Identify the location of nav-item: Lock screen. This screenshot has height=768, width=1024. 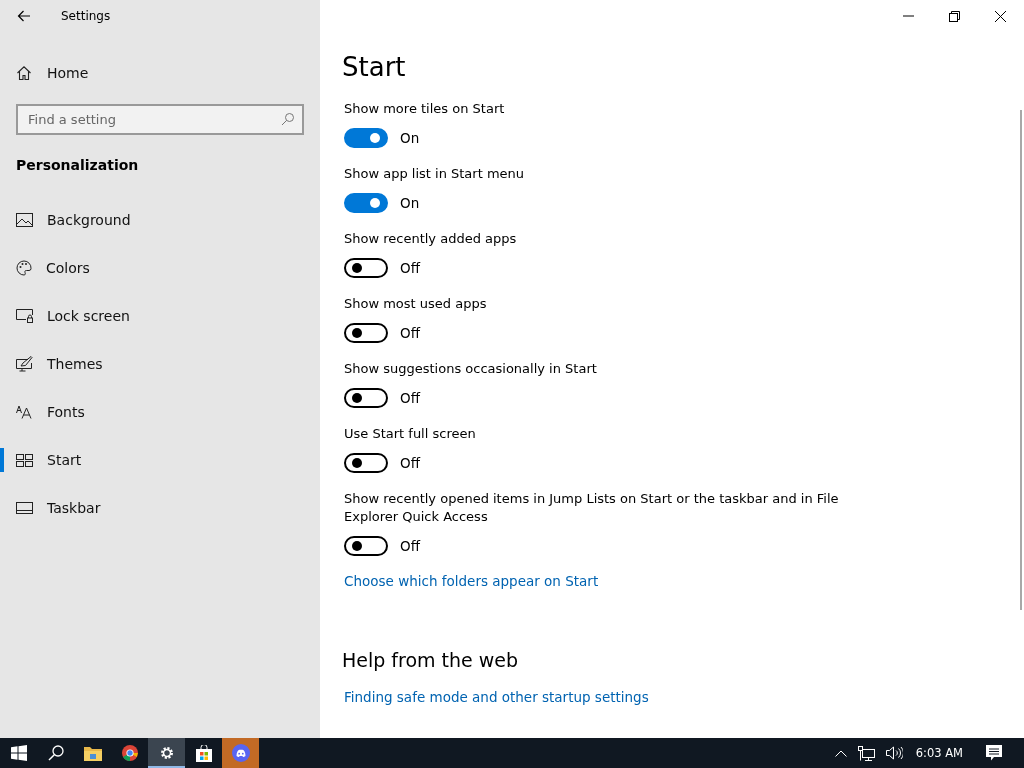
(160, 316).